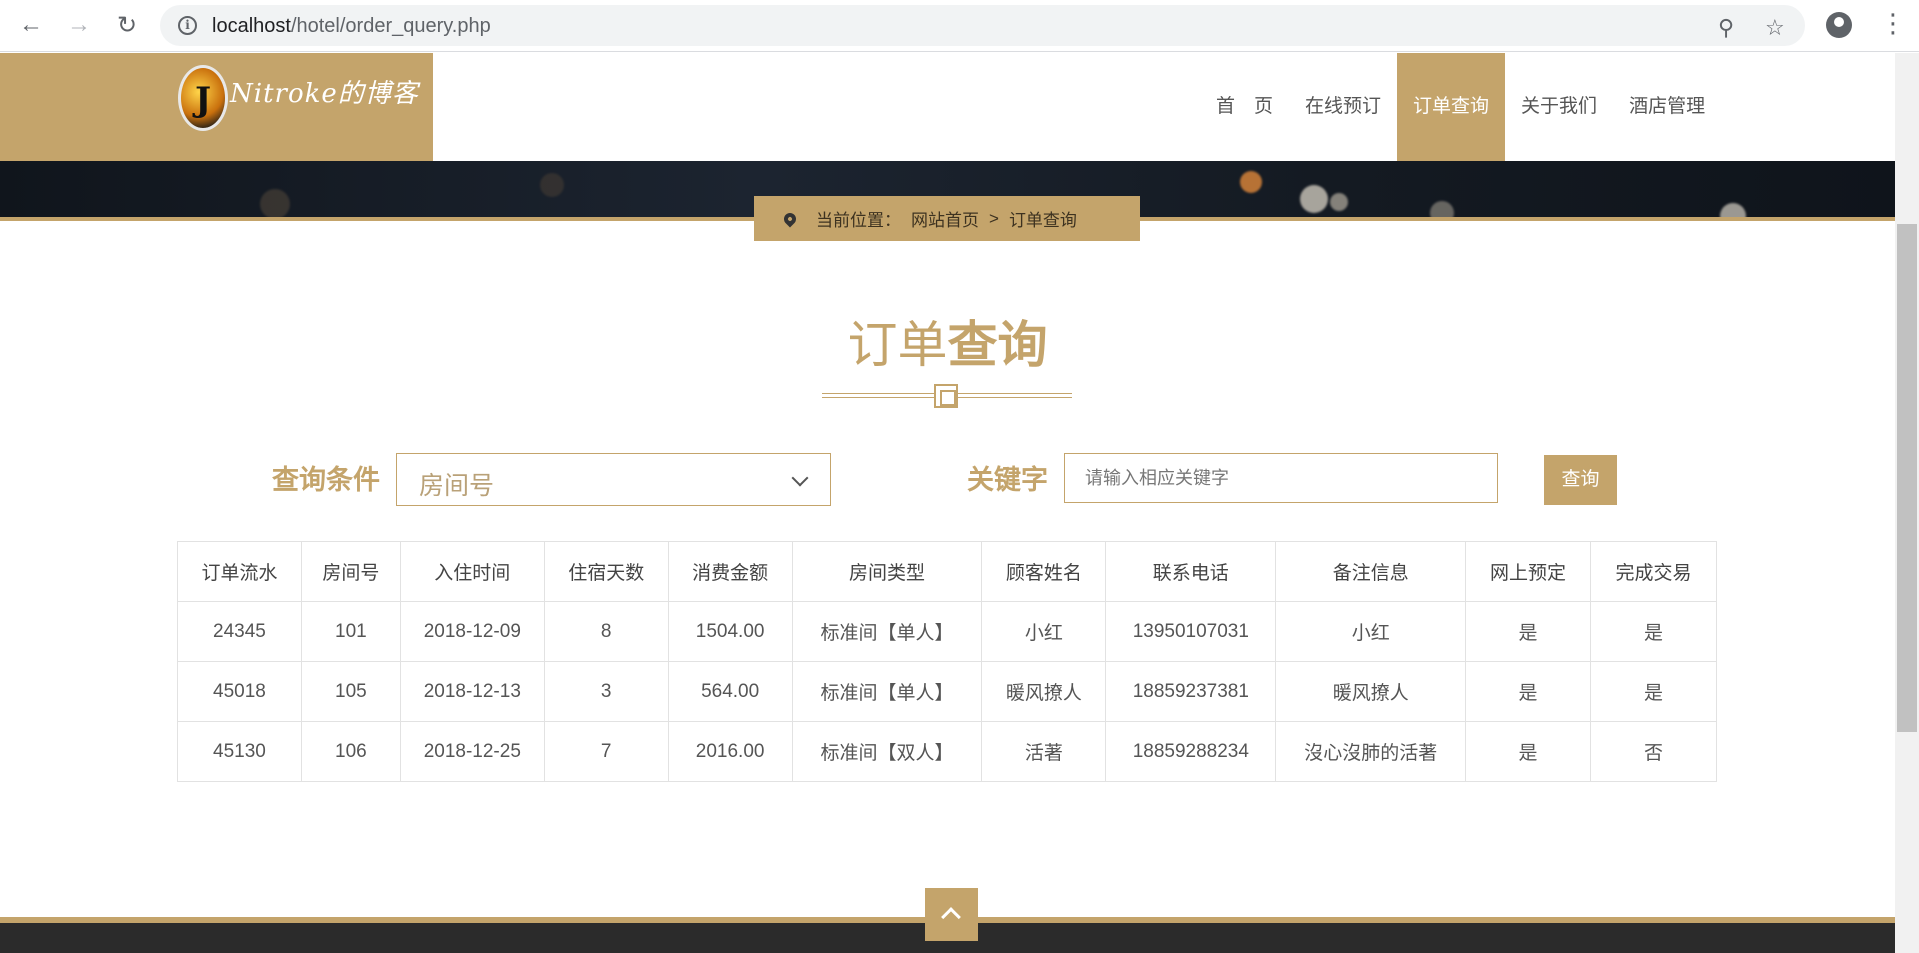  What do you see at coordinates (1580, 480) in the screenshot?
I see `query-button: 查询` at bounding box center [1580, 480].